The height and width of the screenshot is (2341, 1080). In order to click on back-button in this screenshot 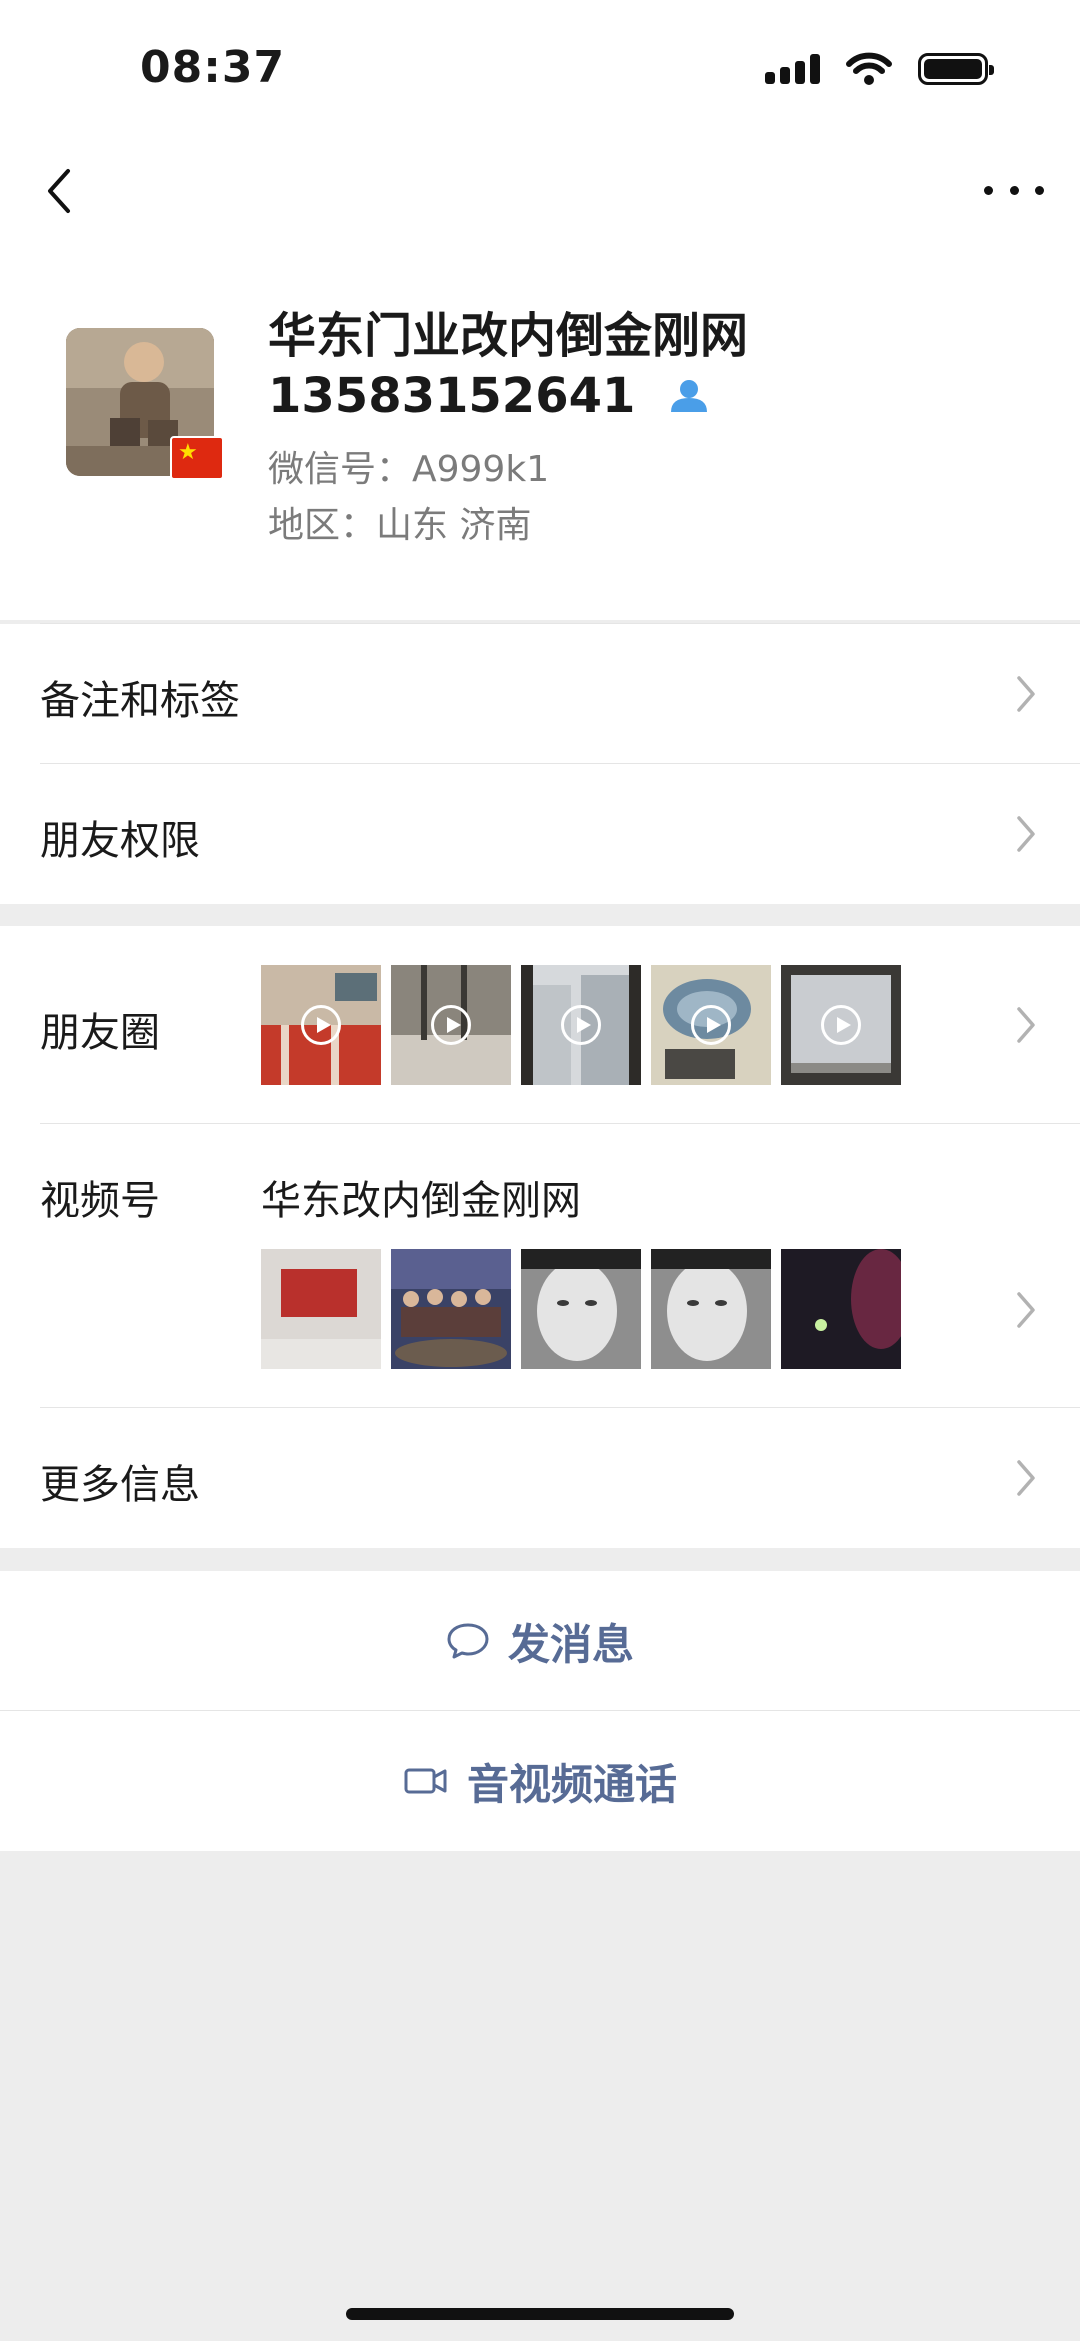, I will do `click(59, 191)`.